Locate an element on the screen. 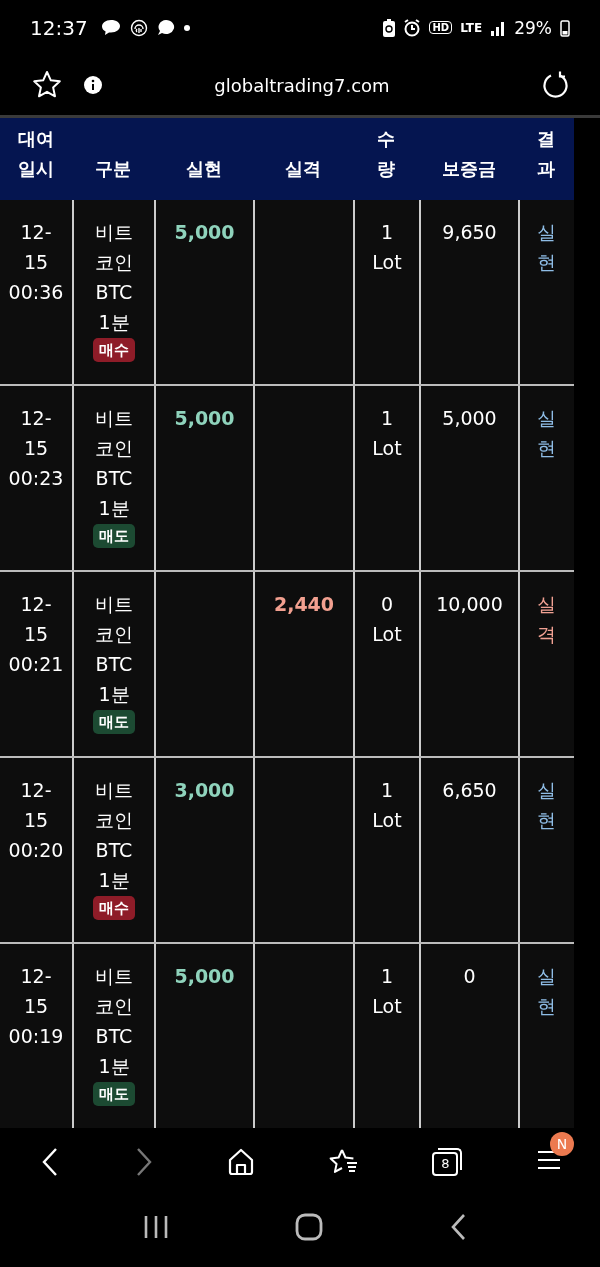 Image resolution: width=600 pixels, height=1267 pixels. quantity-text: 0 Lot is located at coordinates (387, 619).